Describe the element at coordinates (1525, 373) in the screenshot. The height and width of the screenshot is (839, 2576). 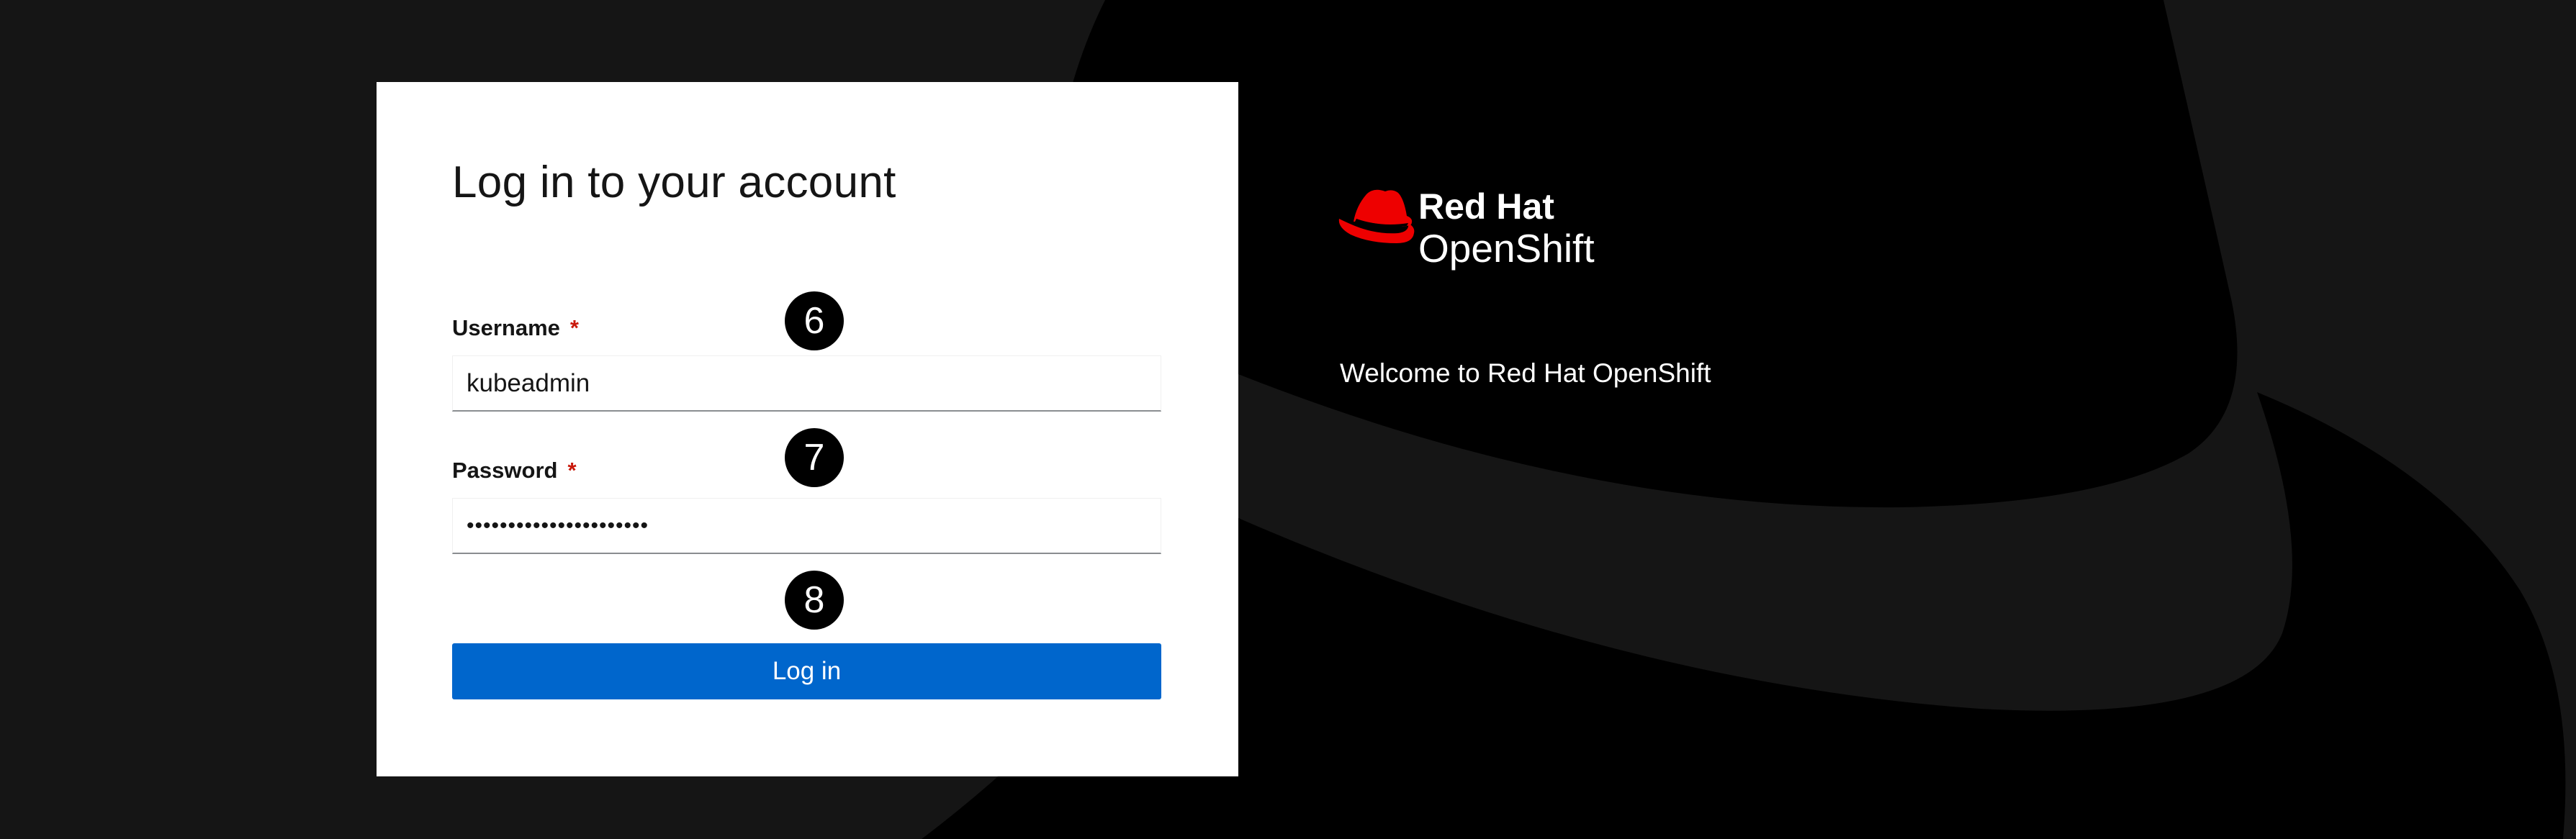
I see `welcome-message: Welcome to Red Hat OpenShift` at that location.